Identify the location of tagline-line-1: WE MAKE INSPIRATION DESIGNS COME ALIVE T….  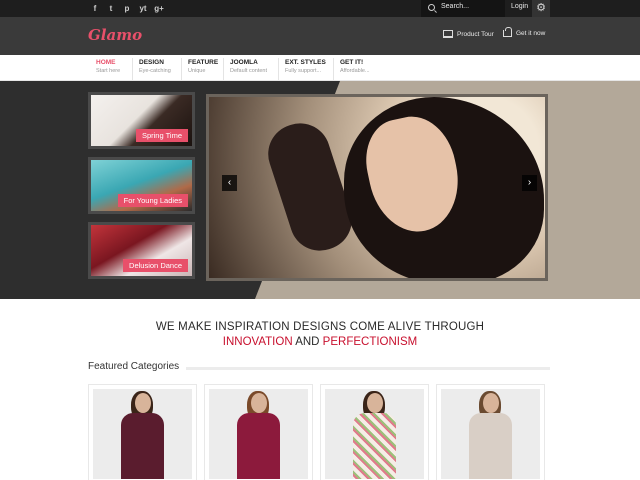
(320, 327).